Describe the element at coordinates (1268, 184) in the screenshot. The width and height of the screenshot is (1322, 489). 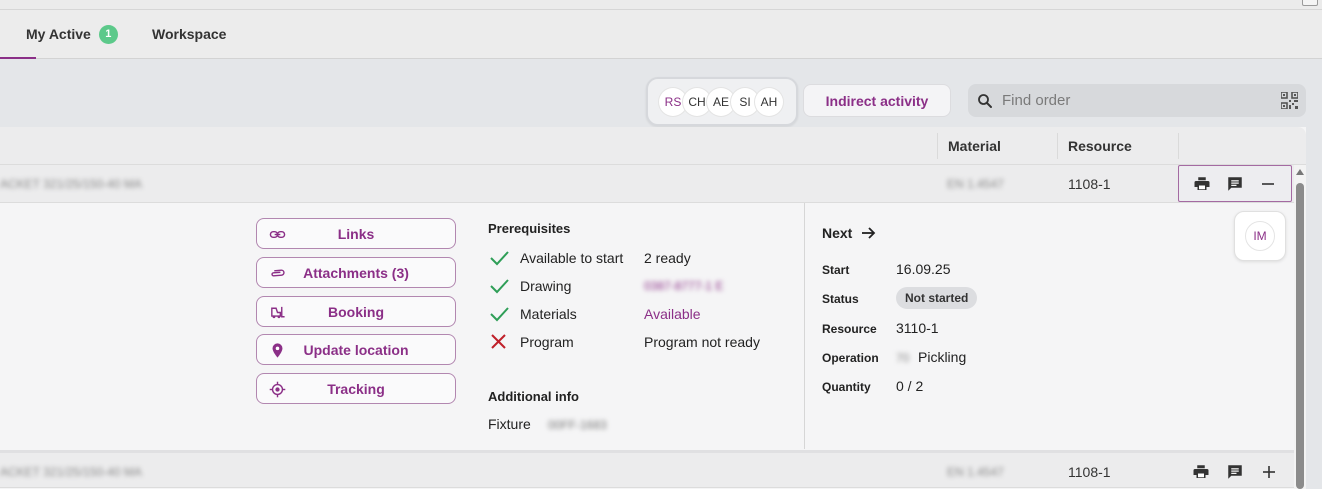
I see `collapse-icon` at that location.